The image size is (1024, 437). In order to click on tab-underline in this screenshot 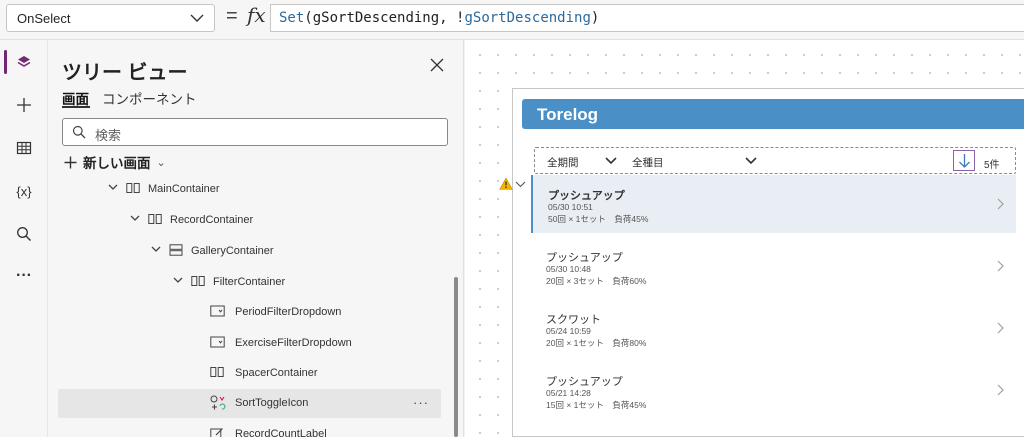, I will do `click(76, 107)`.